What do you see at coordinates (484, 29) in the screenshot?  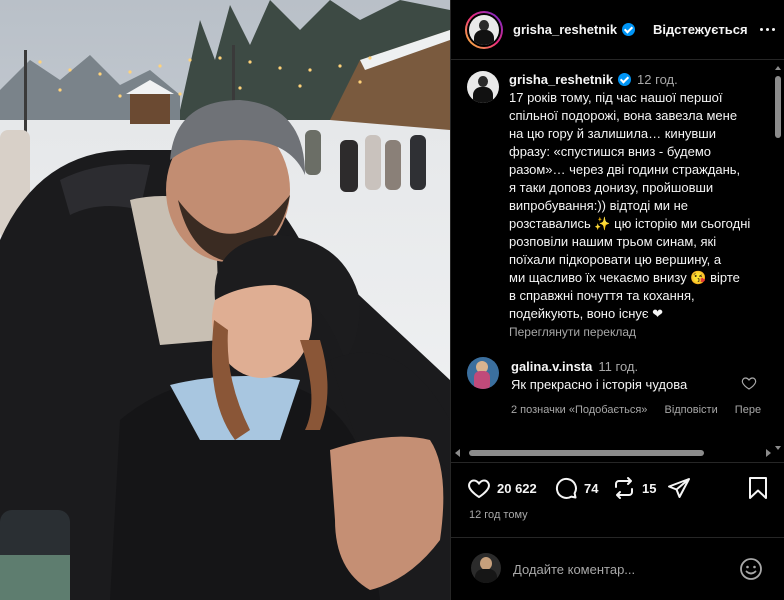 I see `author-avatar` at bounding box center [484, 29].